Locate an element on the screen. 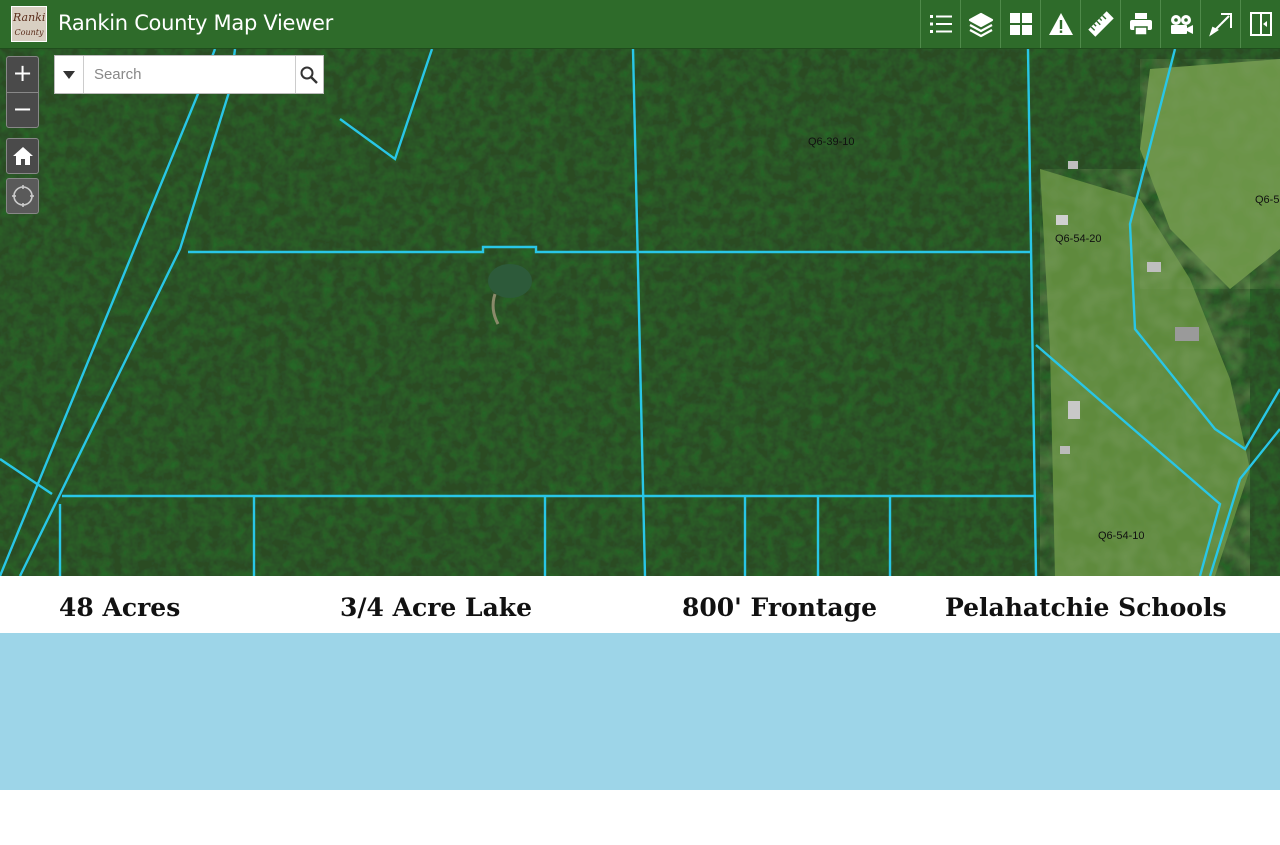  print-button is located at coordinates (1140, 24).